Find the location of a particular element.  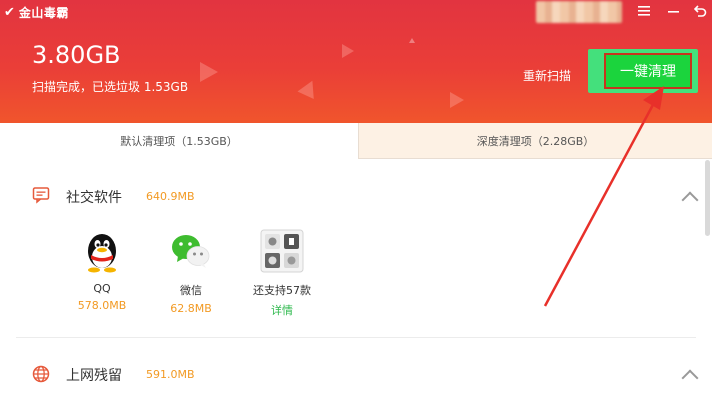

junk-size-value: 3.80GB is located at coordinates (76, 55).